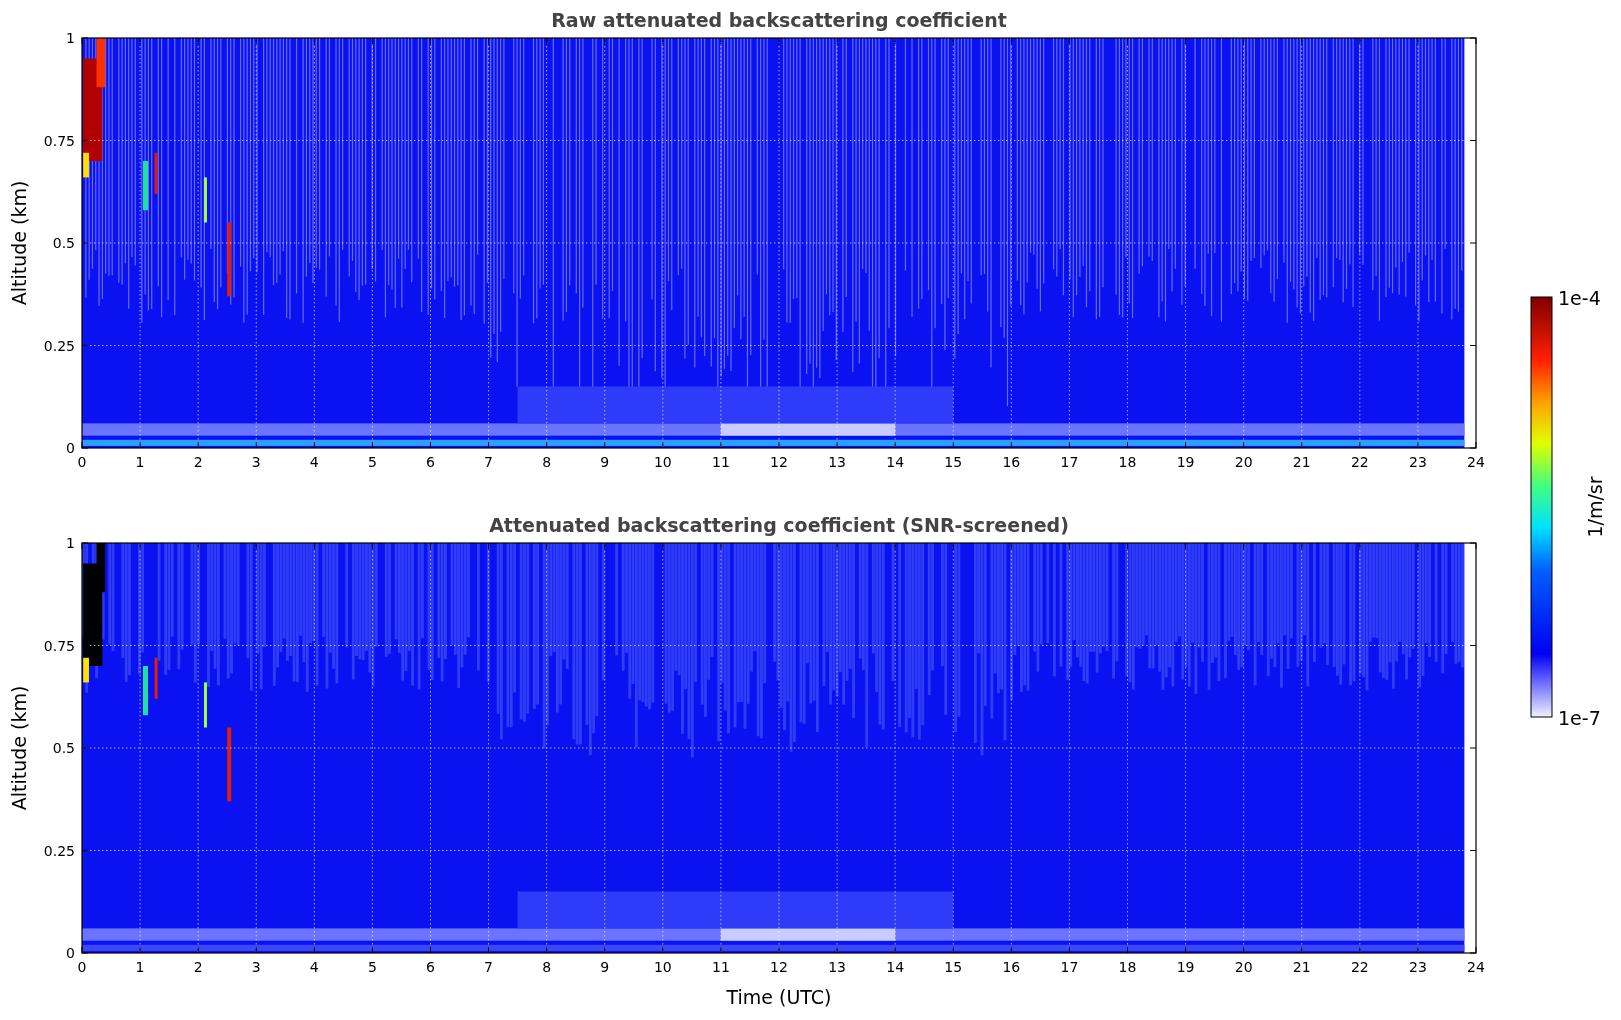 The width and height of the screenshot is (1621, 1020). Describe the element at coordinates (779, 20) in the screenshot. I see `panel-title: Raw attenuated backscattering coefficient` at that location.